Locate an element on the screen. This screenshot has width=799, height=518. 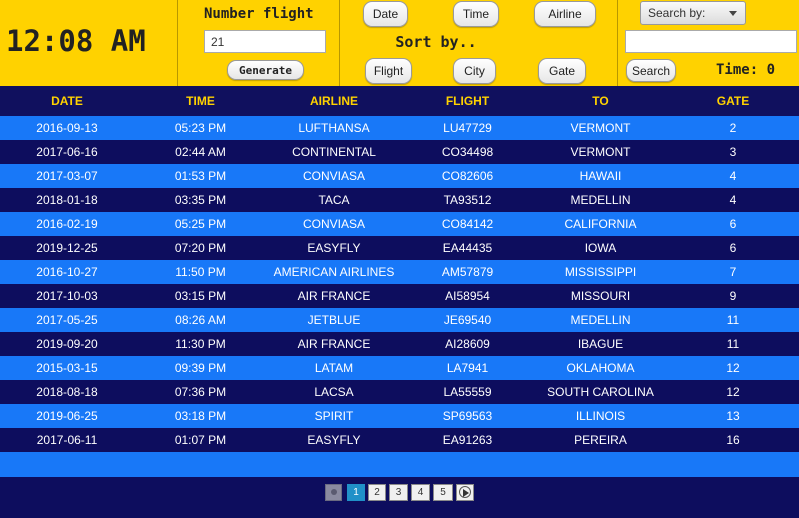
time-readout: Time: 0 is located at coordinates (746, 70).